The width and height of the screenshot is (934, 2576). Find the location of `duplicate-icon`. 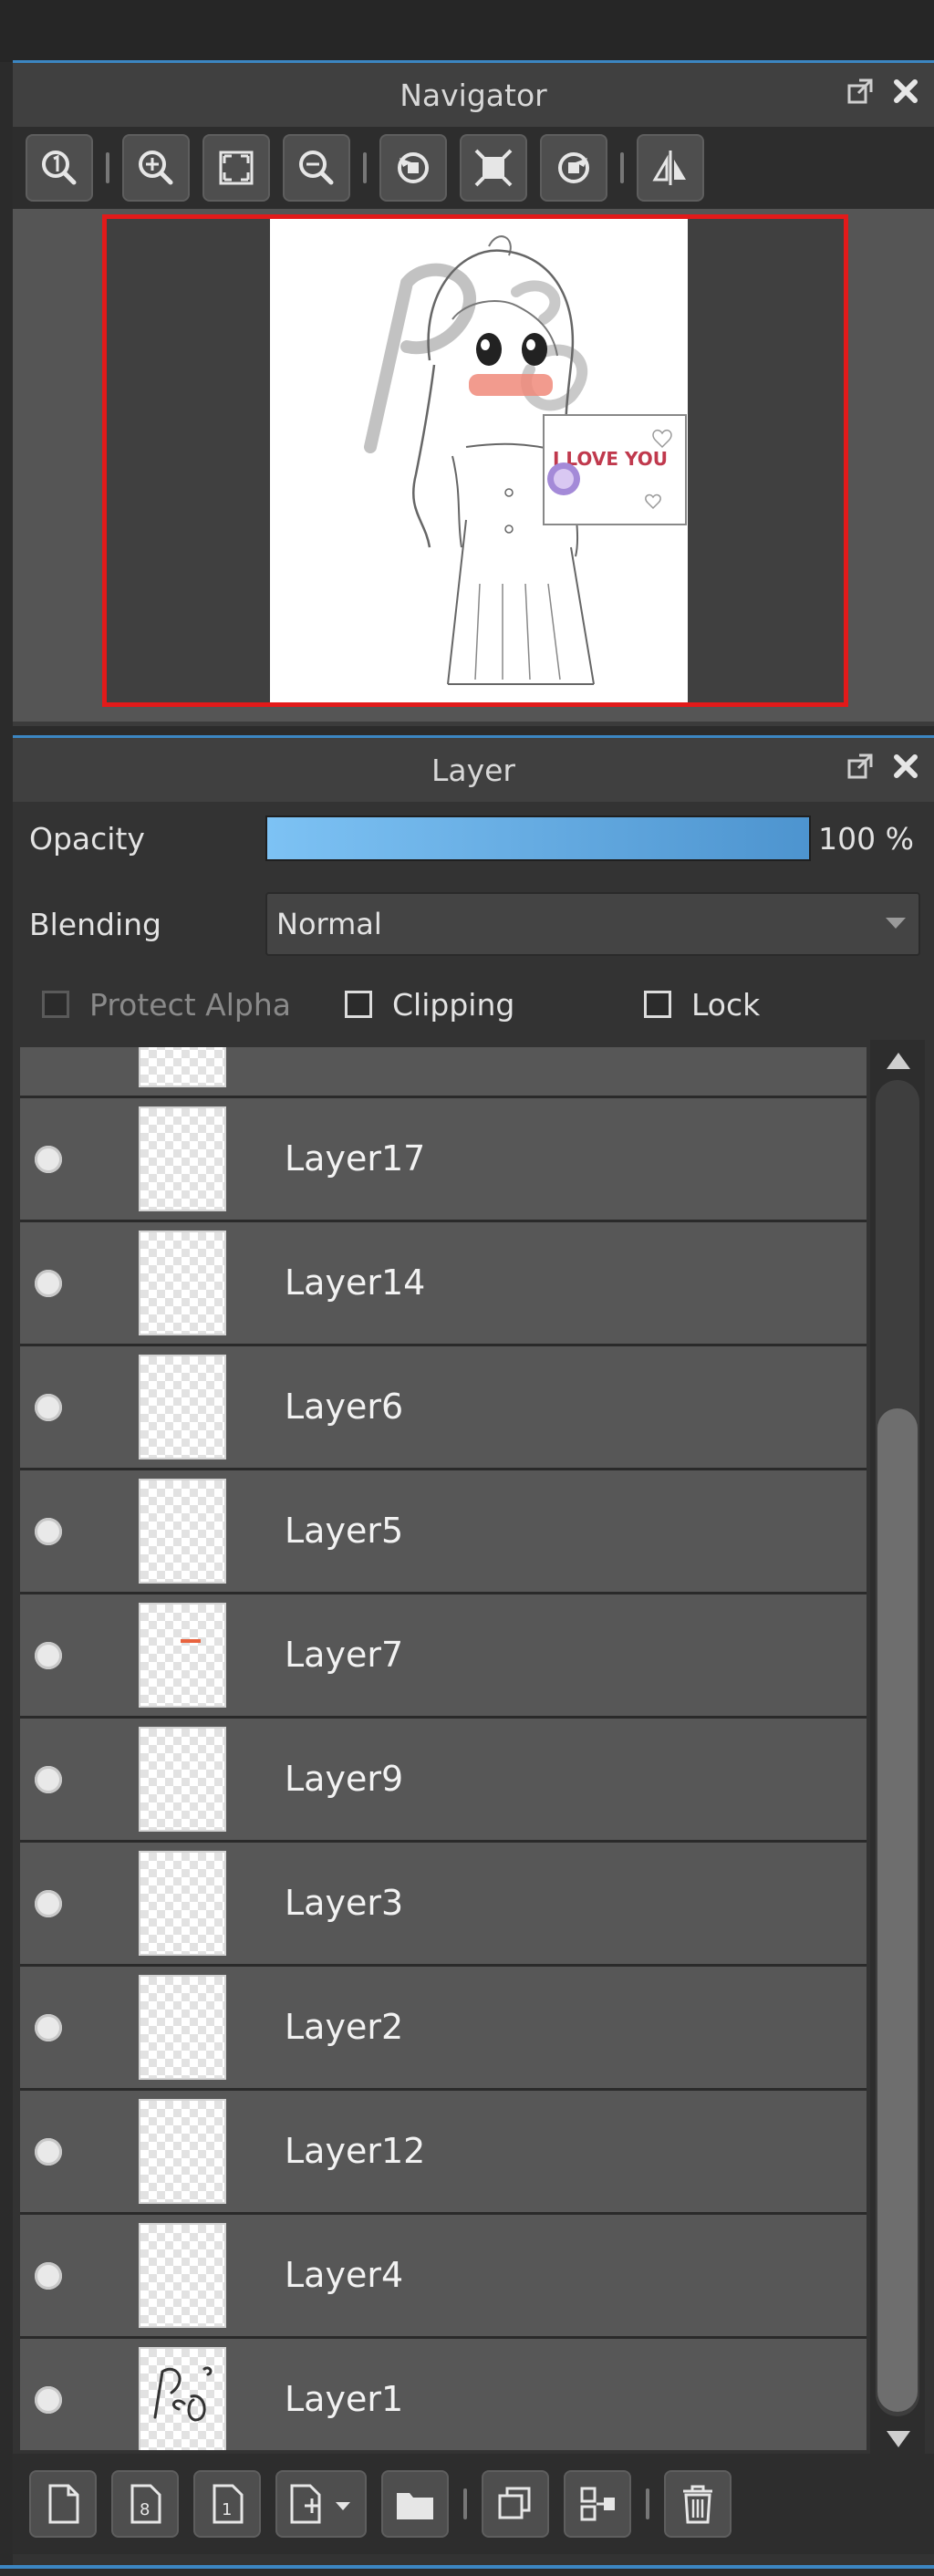

duplicate-icon is located at coordinates (515, 2504).